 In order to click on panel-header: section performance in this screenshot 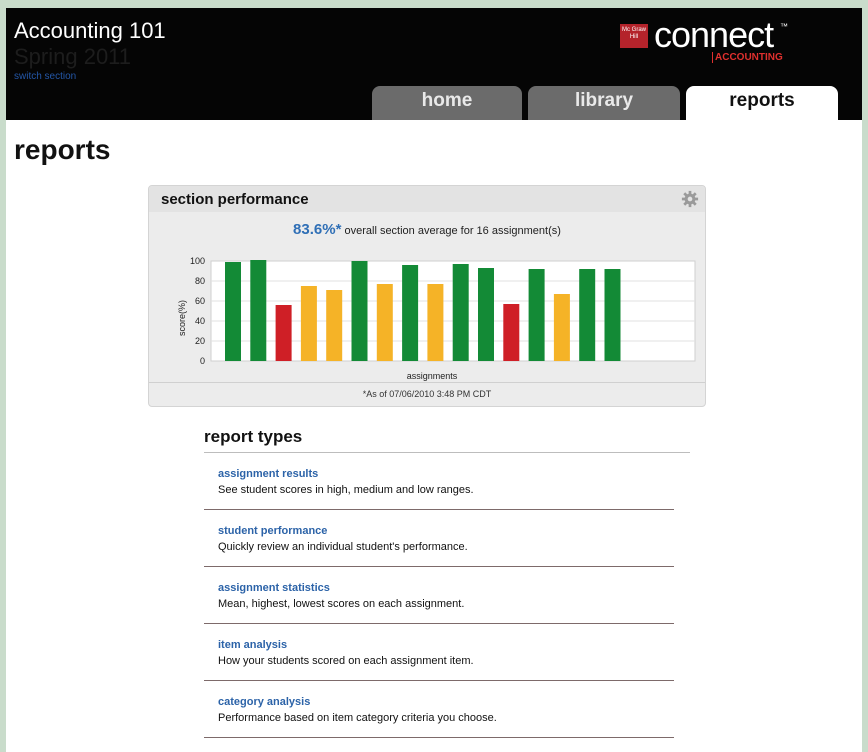, I will do `click(427, 199)`.